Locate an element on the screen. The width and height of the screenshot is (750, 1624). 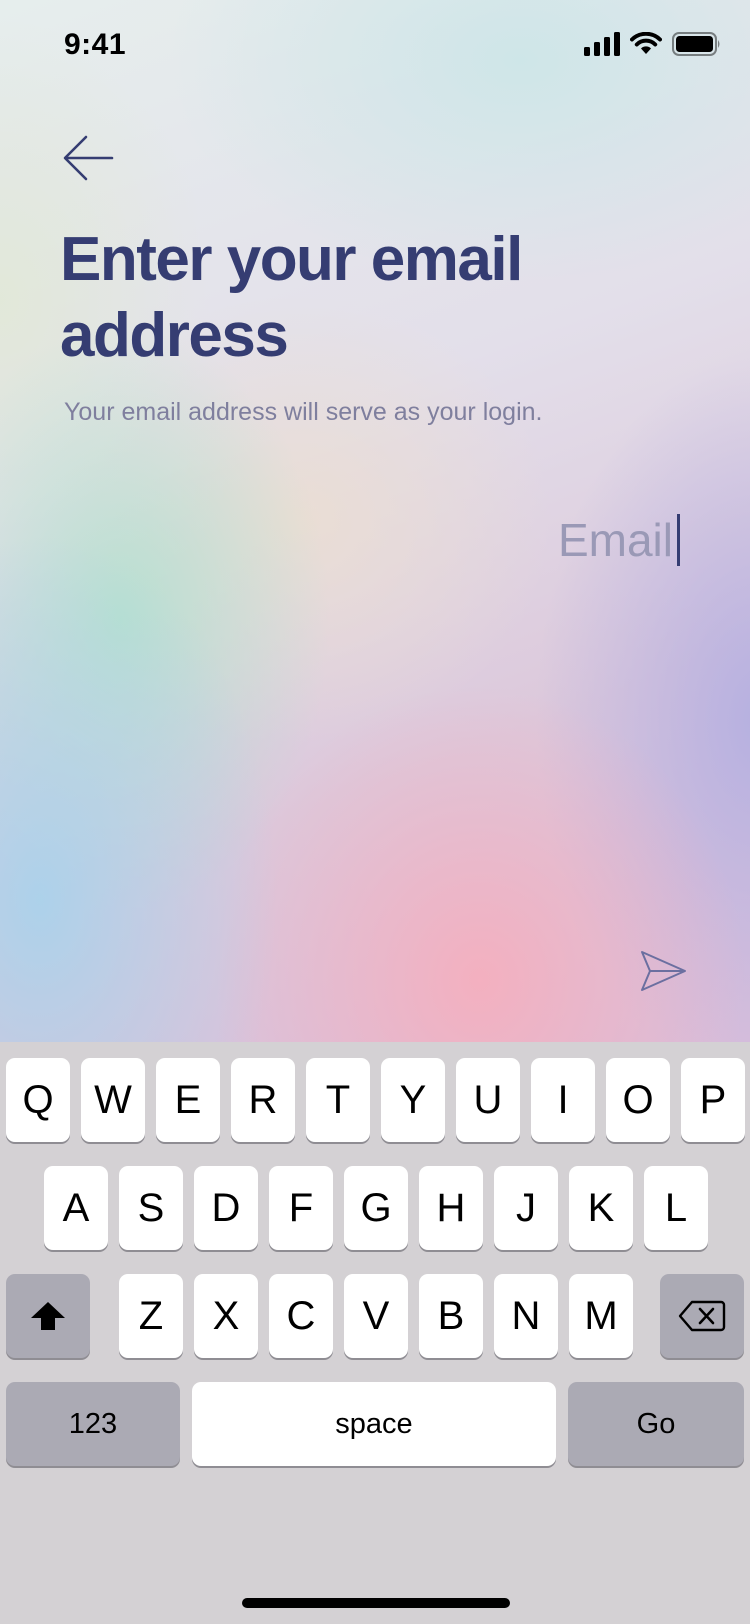
email-input is located at coordinates (523, 540).